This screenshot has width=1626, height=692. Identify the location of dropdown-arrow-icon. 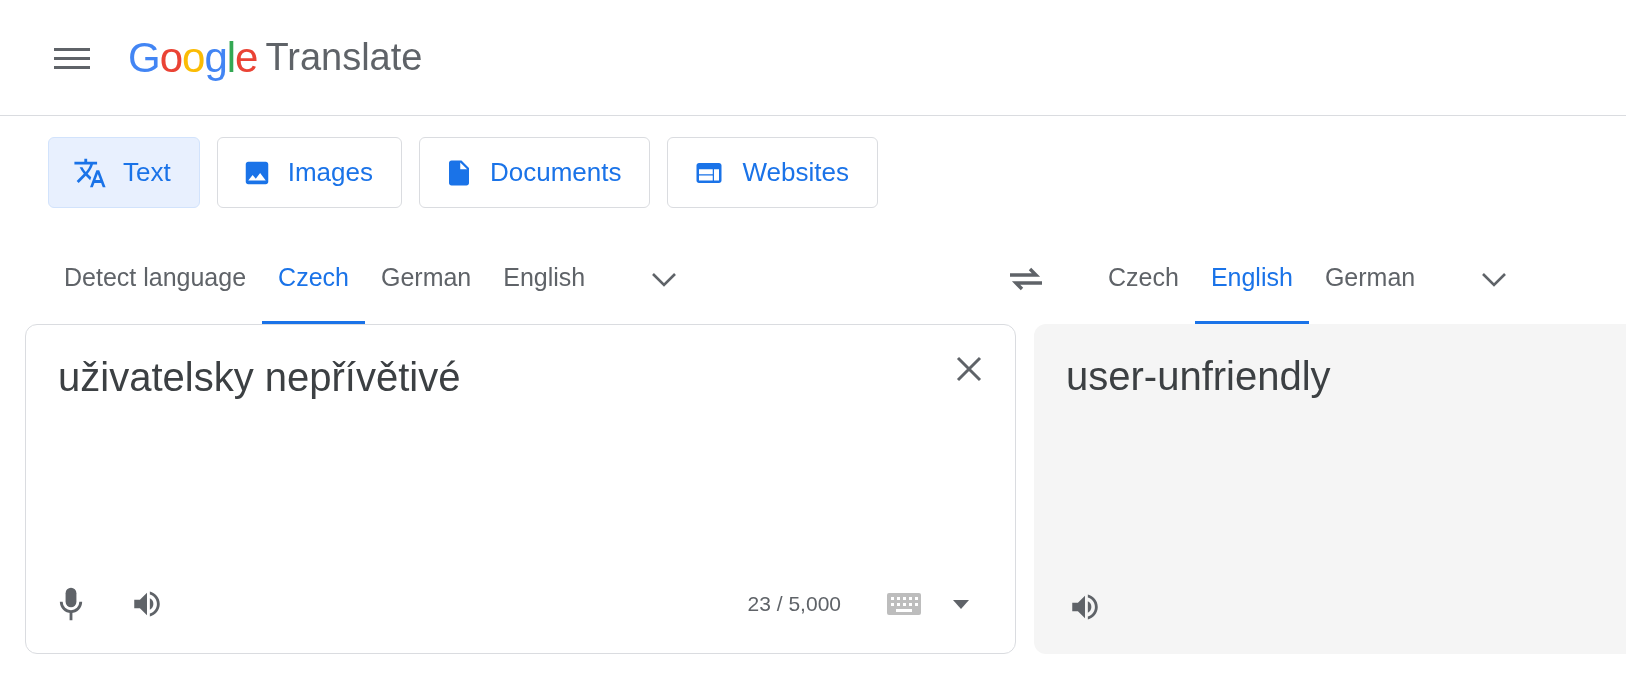
(961, 604).